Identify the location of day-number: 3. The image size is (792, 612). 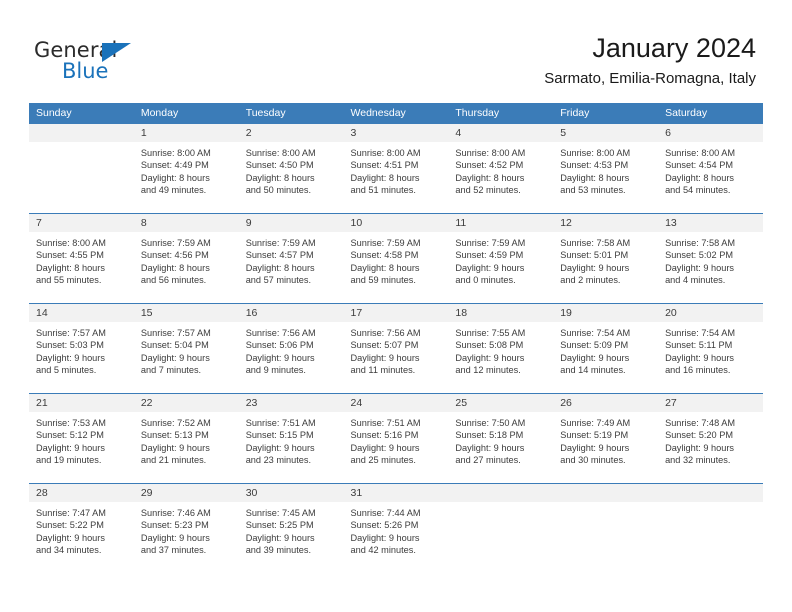
(396, 133).